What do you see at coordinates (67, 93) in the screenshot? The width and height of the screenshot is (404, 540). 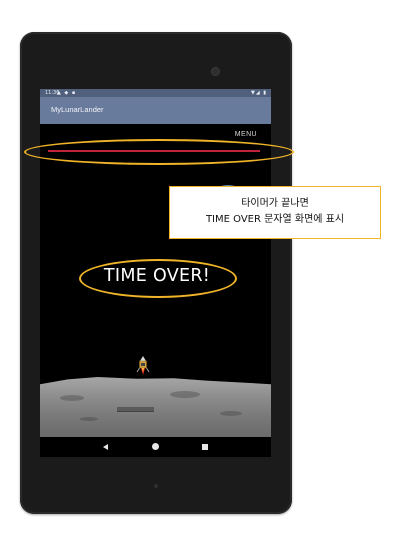 I see `notification-icons: ▲ ◆ ▪` at bounding box center [67, 93].